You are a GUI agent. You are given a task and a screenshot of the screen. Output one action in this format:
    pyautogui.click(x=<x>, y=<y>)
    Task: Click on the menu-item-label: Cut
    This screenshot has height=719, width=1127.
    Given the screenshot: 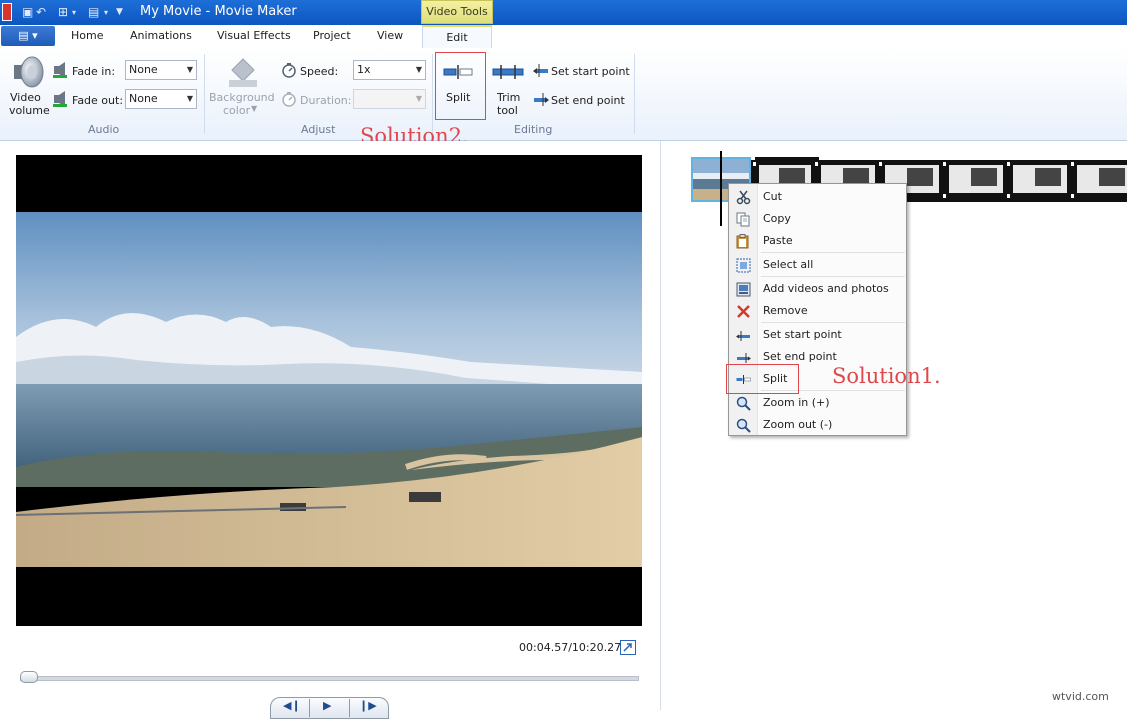 What is the action you would take?
    pyautogui.click(x=772, y=196)
    